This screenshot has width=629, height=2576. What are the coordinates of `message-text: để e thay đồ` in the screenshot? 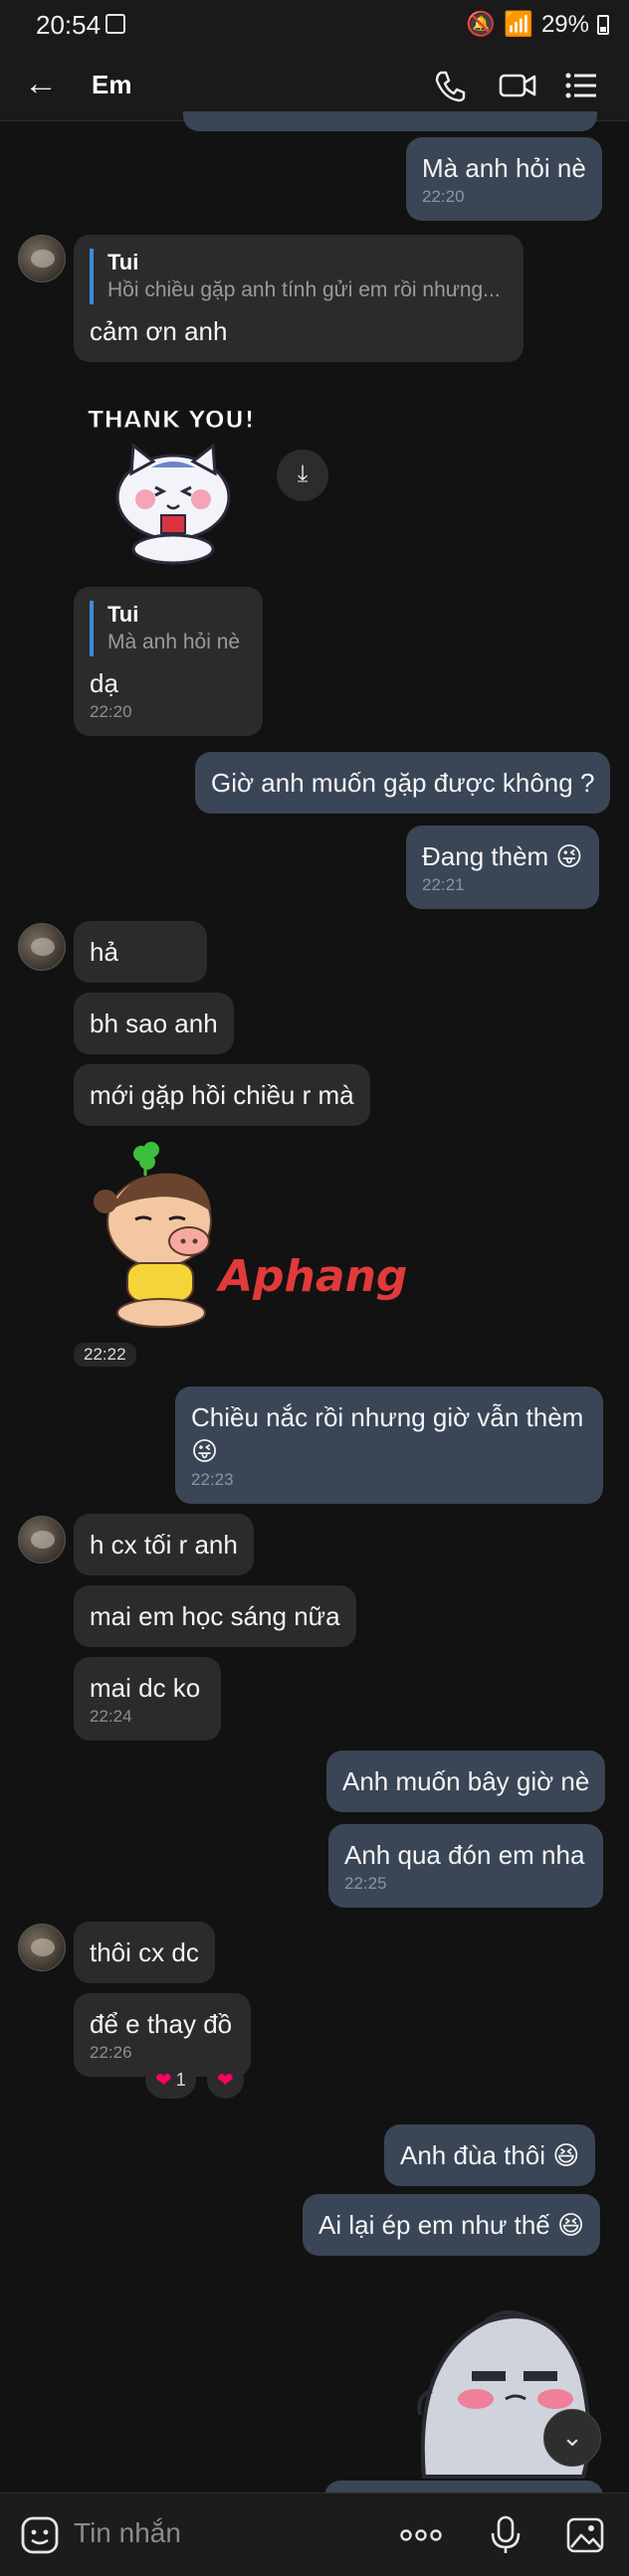 It's located at (161, 2024).